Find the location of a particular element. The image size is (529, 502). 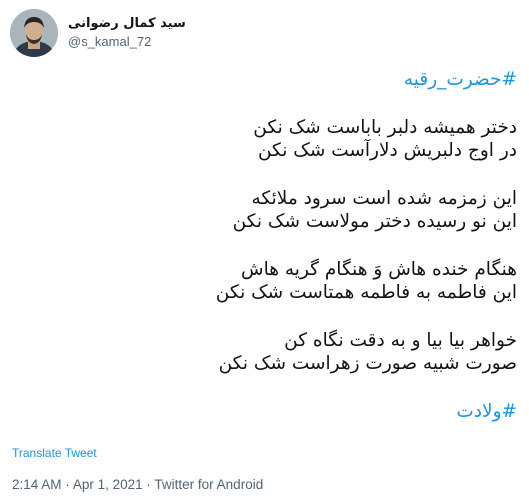

poem-line: این نو رسیده دختر مولاست شک نکن is located at coordinates (374, 221).